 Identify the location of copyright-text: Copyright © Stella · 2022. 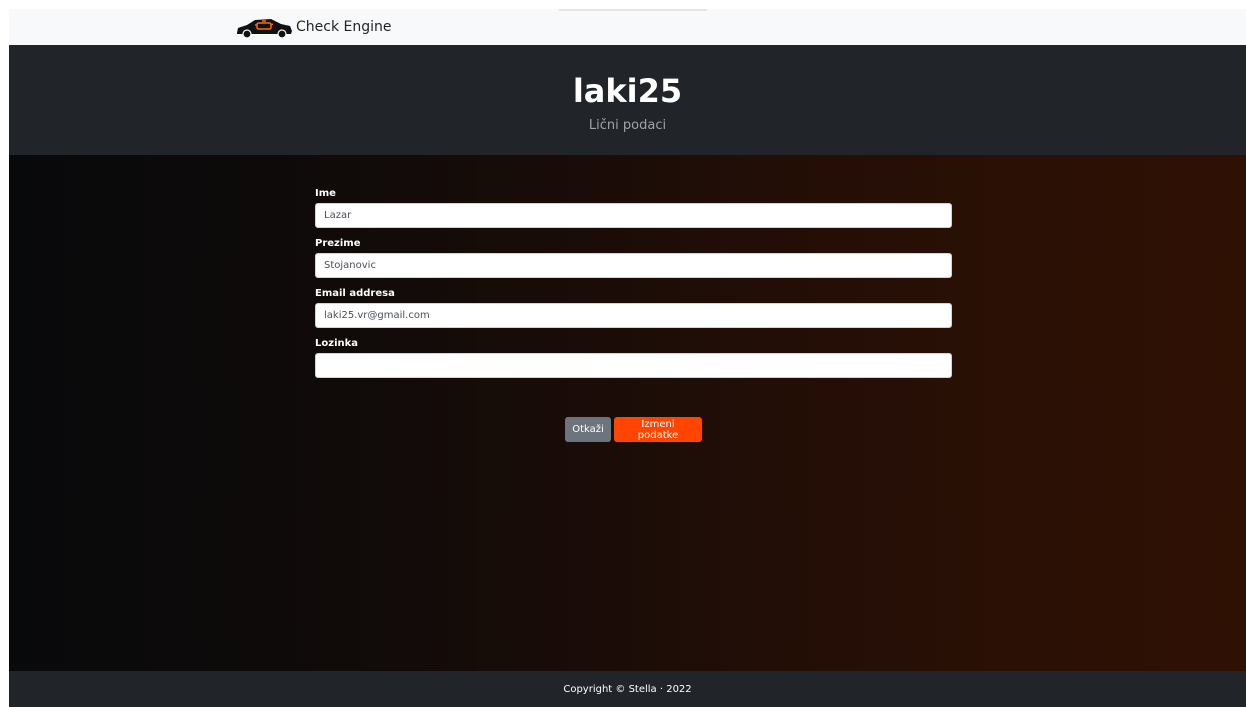
(627, 689).